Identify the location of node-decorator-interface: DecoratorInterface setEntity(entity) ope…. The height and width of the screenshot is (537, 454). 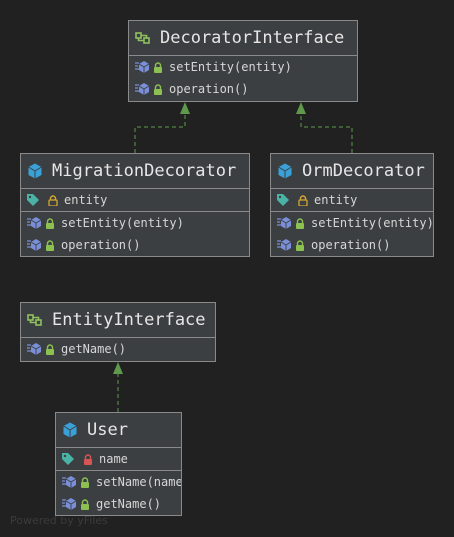
(243, 61).